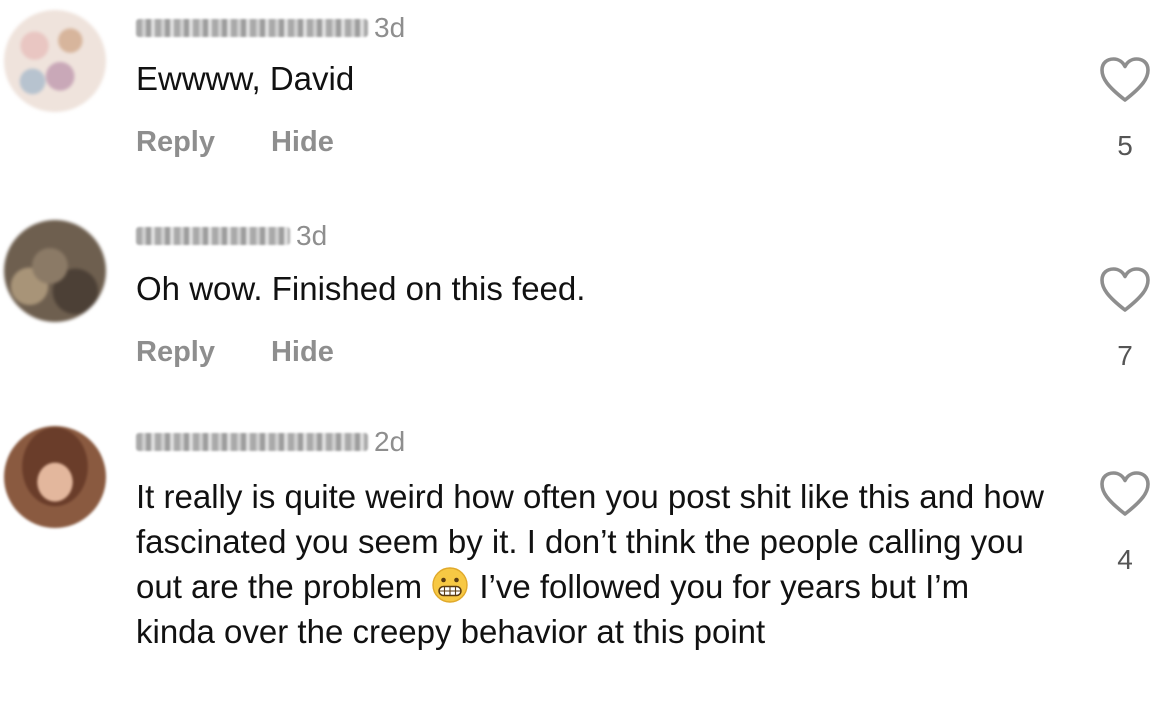 The image size is (1156, 702). What do you see at coordinates (1125, 109) in the screenshot?
I see `like-group: 5` at bounding box center [1125, 109].